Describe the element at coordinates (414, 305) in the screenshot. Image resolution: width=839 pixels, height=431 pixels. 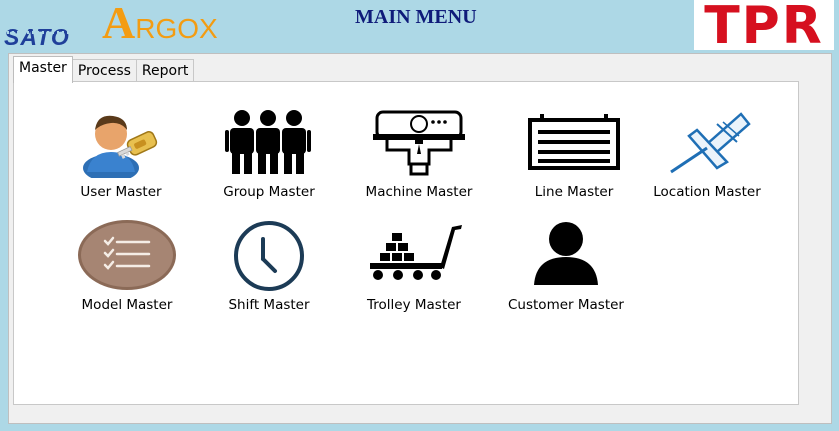
I see `trolley-master-label: Trolley Master` at that location.